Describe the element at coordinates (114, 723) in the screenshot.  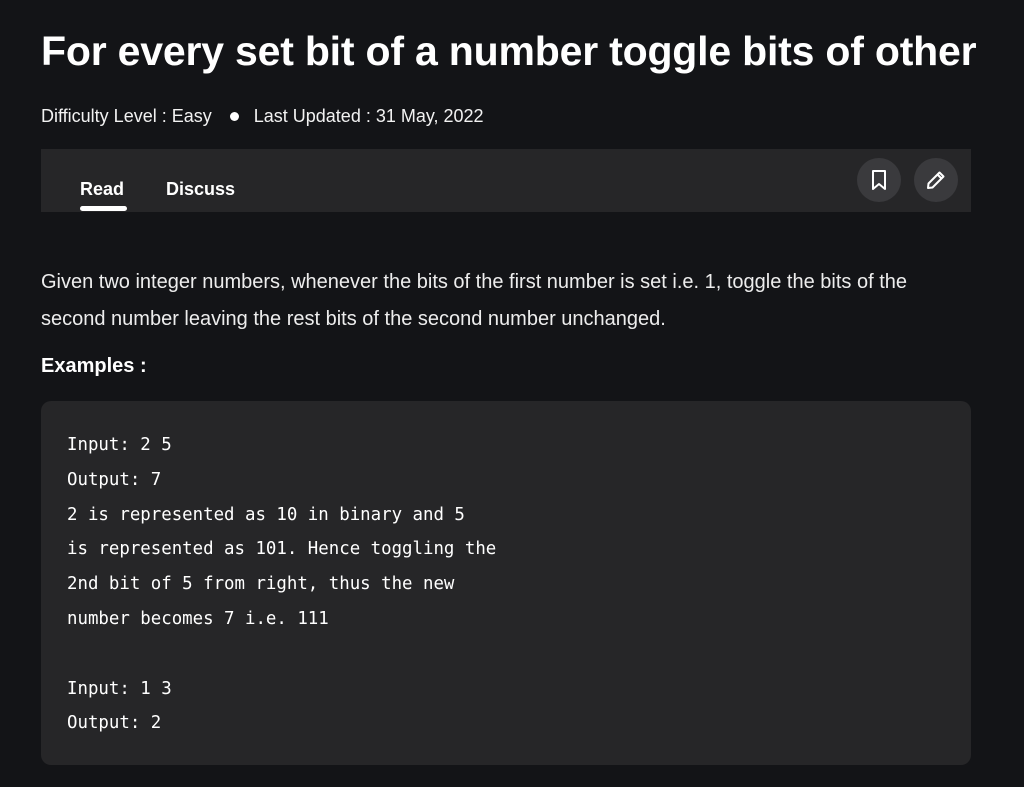
I see `code-line: Output: 2` at that location.